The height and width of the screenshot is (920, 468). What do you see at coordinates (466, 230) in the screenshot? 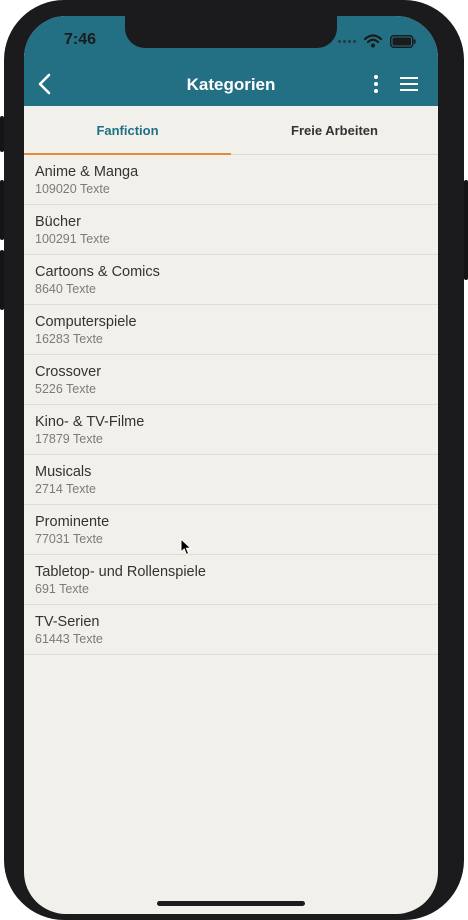
I see `power-button` at bounding box center [466, 230].